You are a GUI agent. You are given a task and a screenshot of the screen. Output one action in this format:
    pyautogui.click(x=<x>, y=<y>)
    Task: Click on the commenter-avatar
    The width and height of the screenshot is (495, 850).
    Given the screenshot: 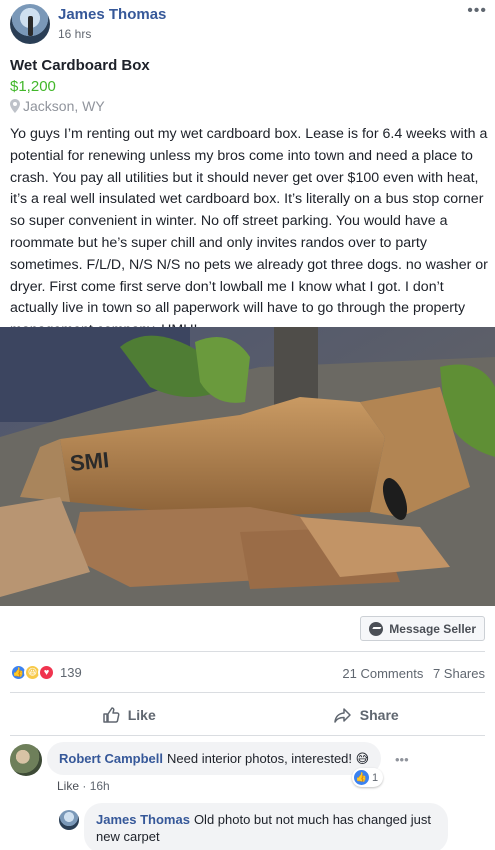 What is the action you would take?
    pyautogui.click(x=26, y=760)
    